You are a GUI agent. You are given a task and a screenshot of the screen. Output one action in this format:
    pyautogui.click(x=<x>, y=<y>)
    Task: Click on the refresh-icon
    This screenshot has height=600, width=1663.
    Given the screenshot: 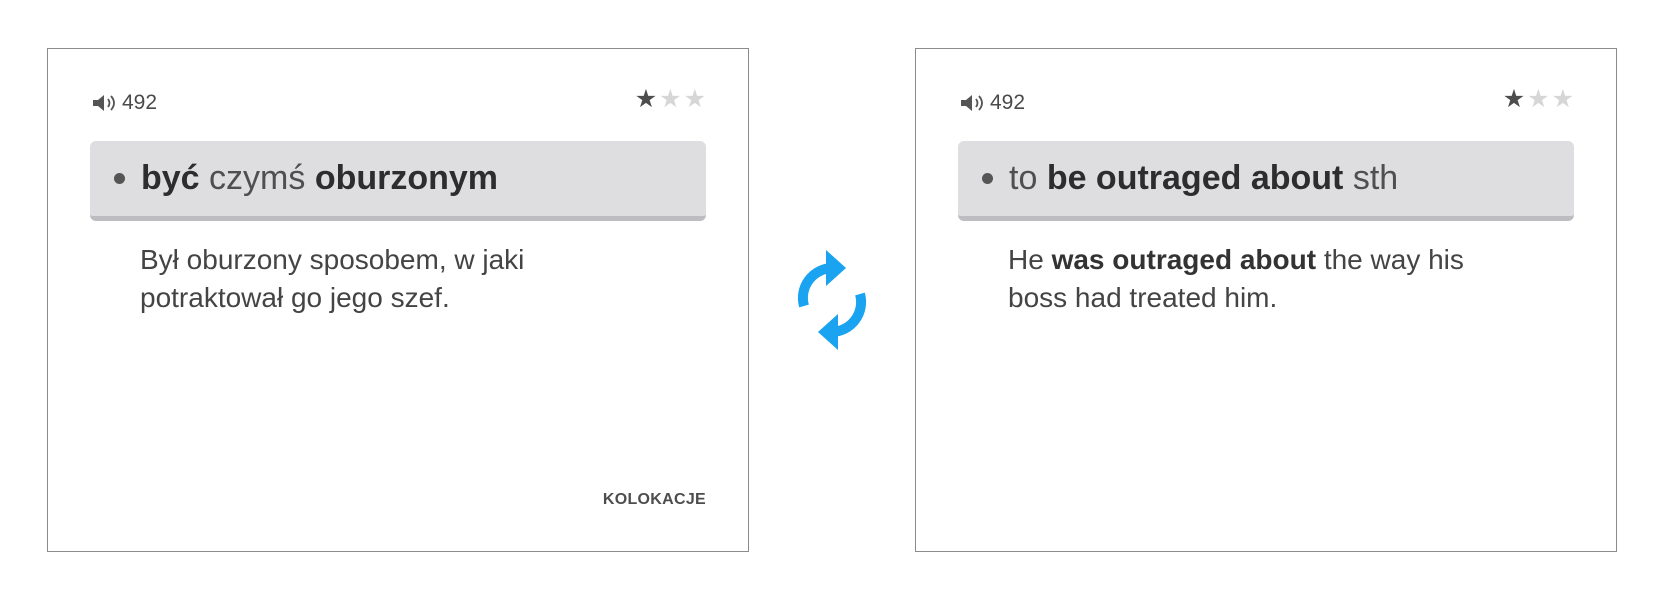 What is the action you would take?
    pyautogui.click(x=832, y=300)
    